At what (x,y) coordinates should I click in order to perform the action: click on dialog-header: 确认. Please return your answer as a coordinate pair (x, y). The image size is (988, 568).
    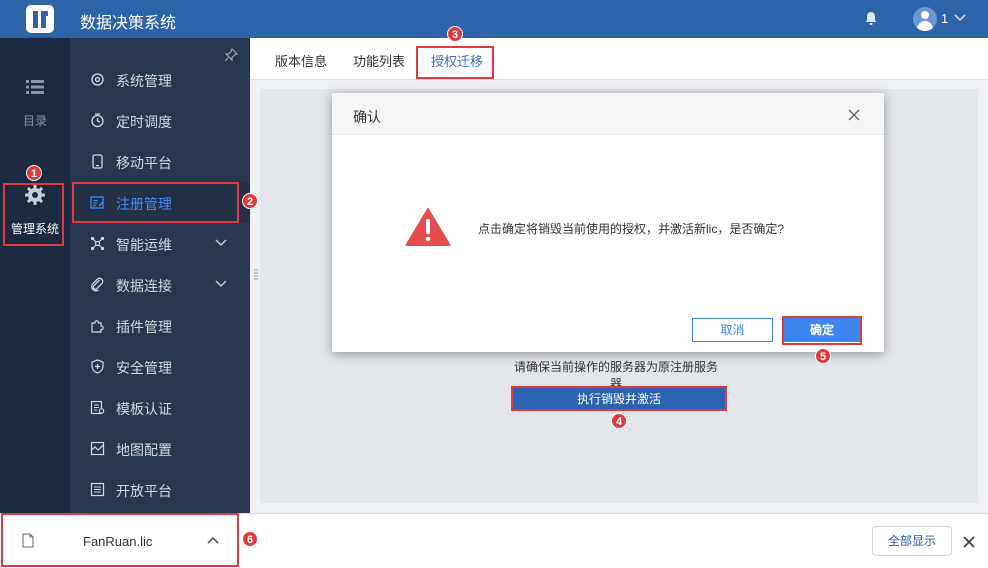
    Looking at the image, I should click on (608, 114).